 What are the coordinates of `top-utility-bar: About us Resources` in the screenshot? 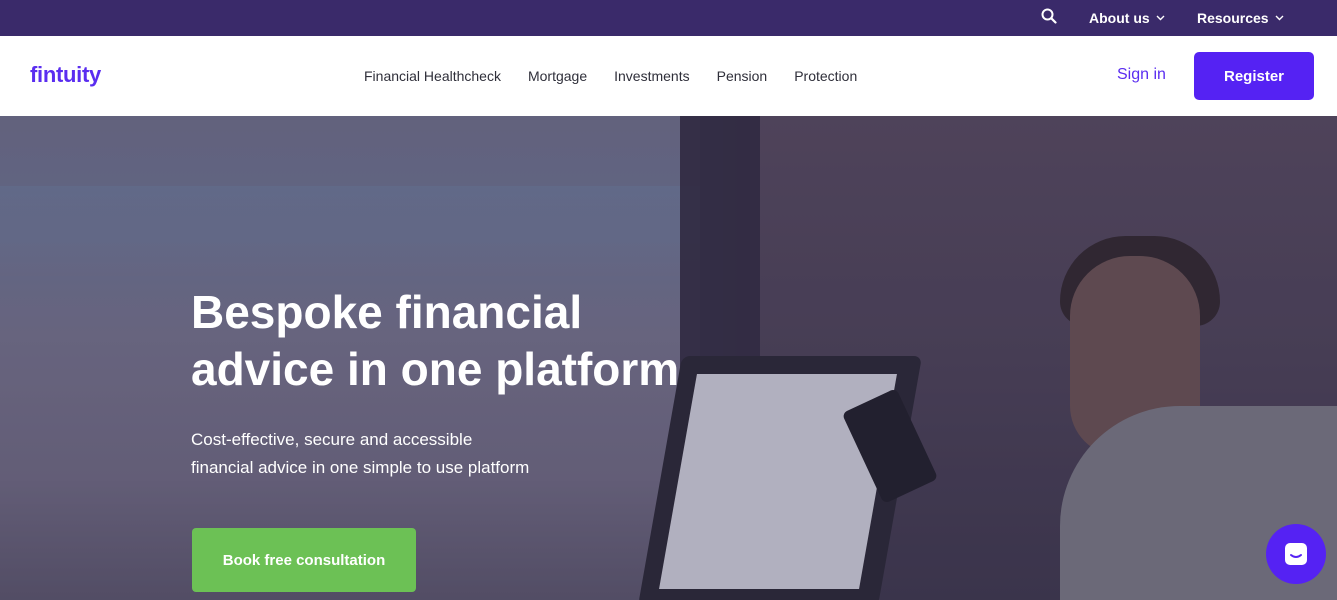 It's located at (668, 18).